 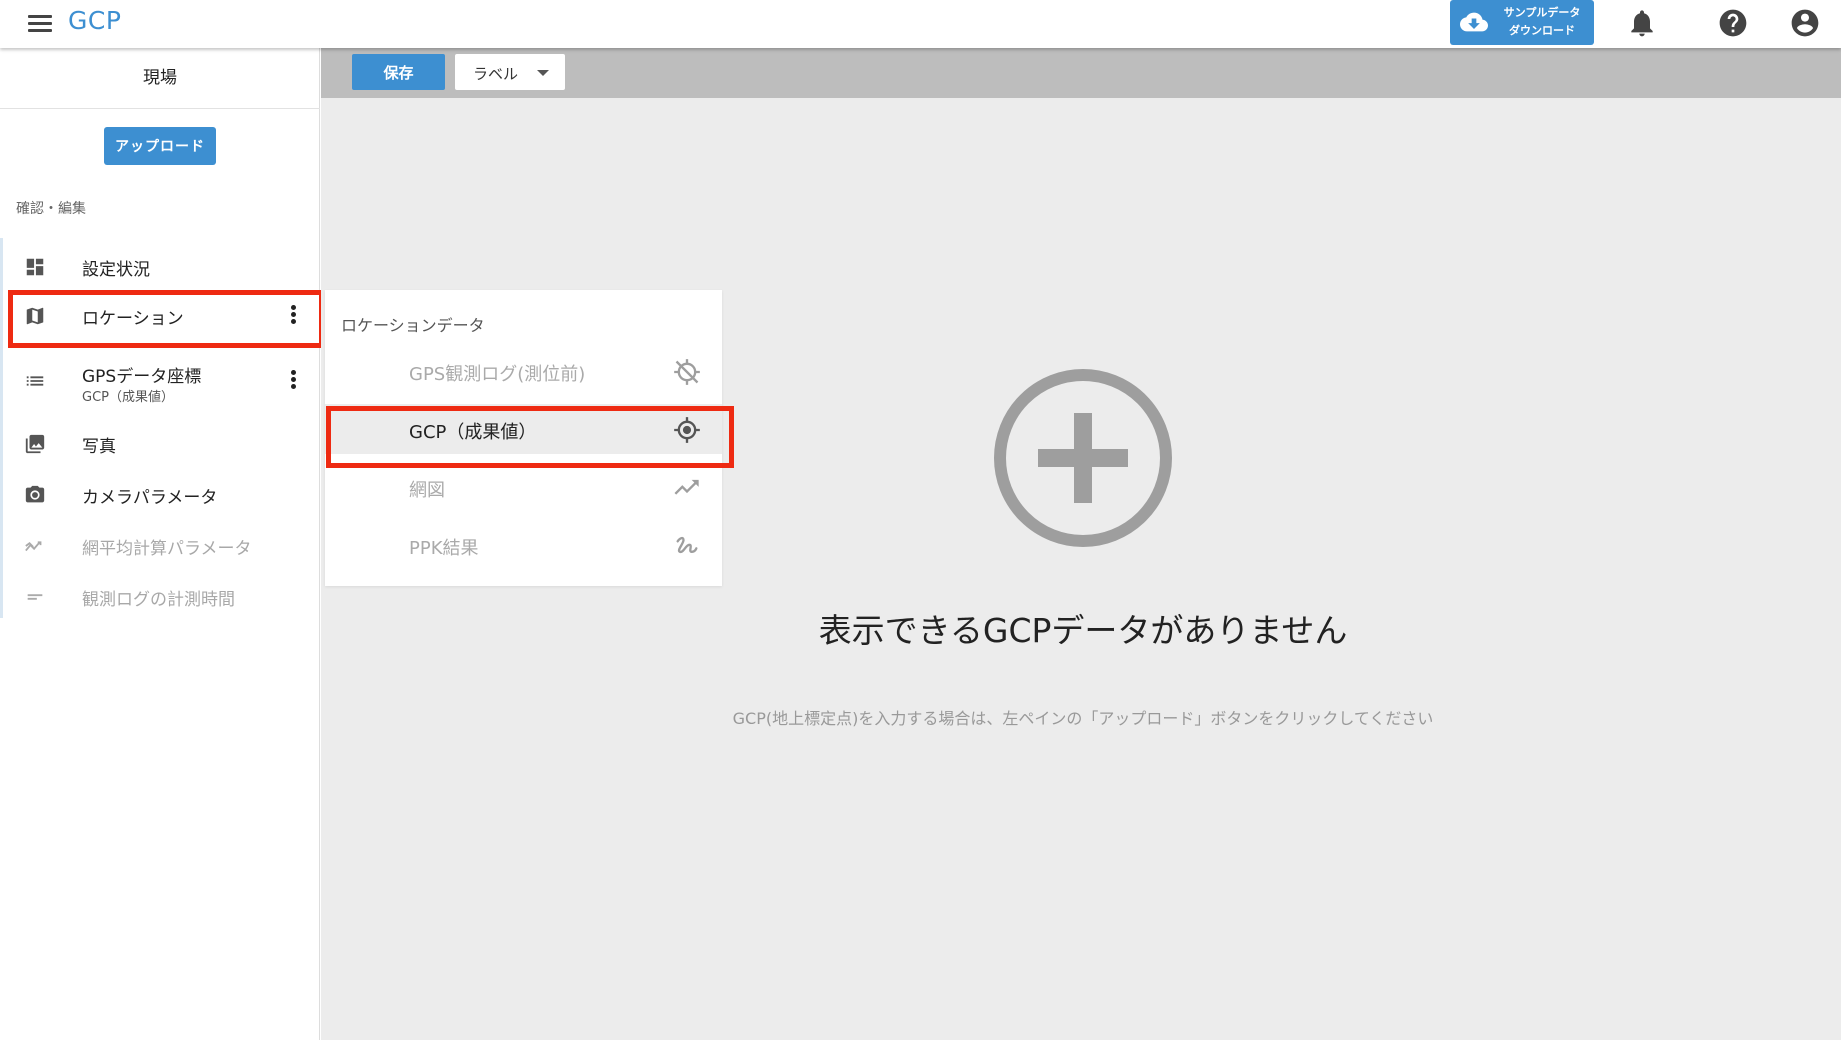 What do you see at coordinates (1542, 12) in the screenshot?
I see `sample-download-line1: サンプルデータ` at bounding box center [1542, 12].